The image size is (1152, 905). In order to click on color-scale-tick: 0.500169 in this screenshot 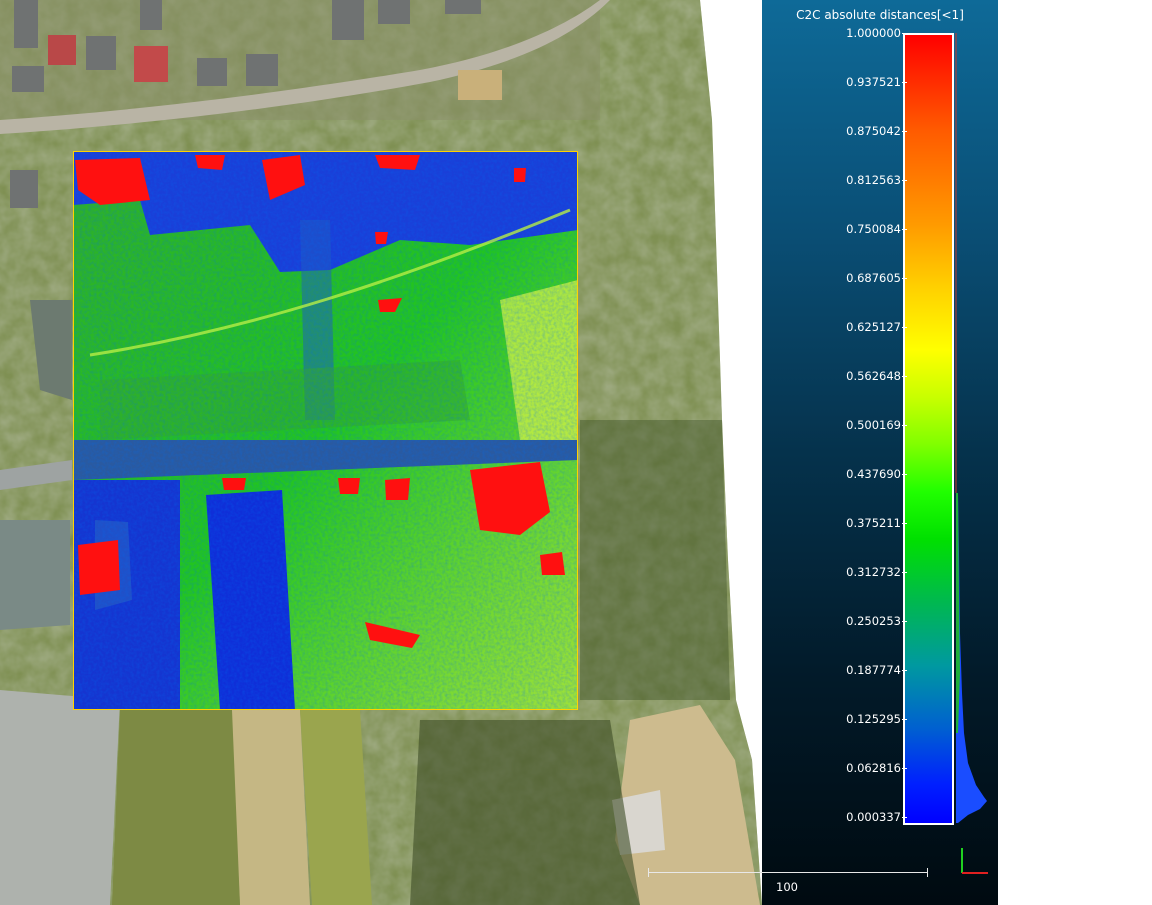, I will do `click(876, 425)`.